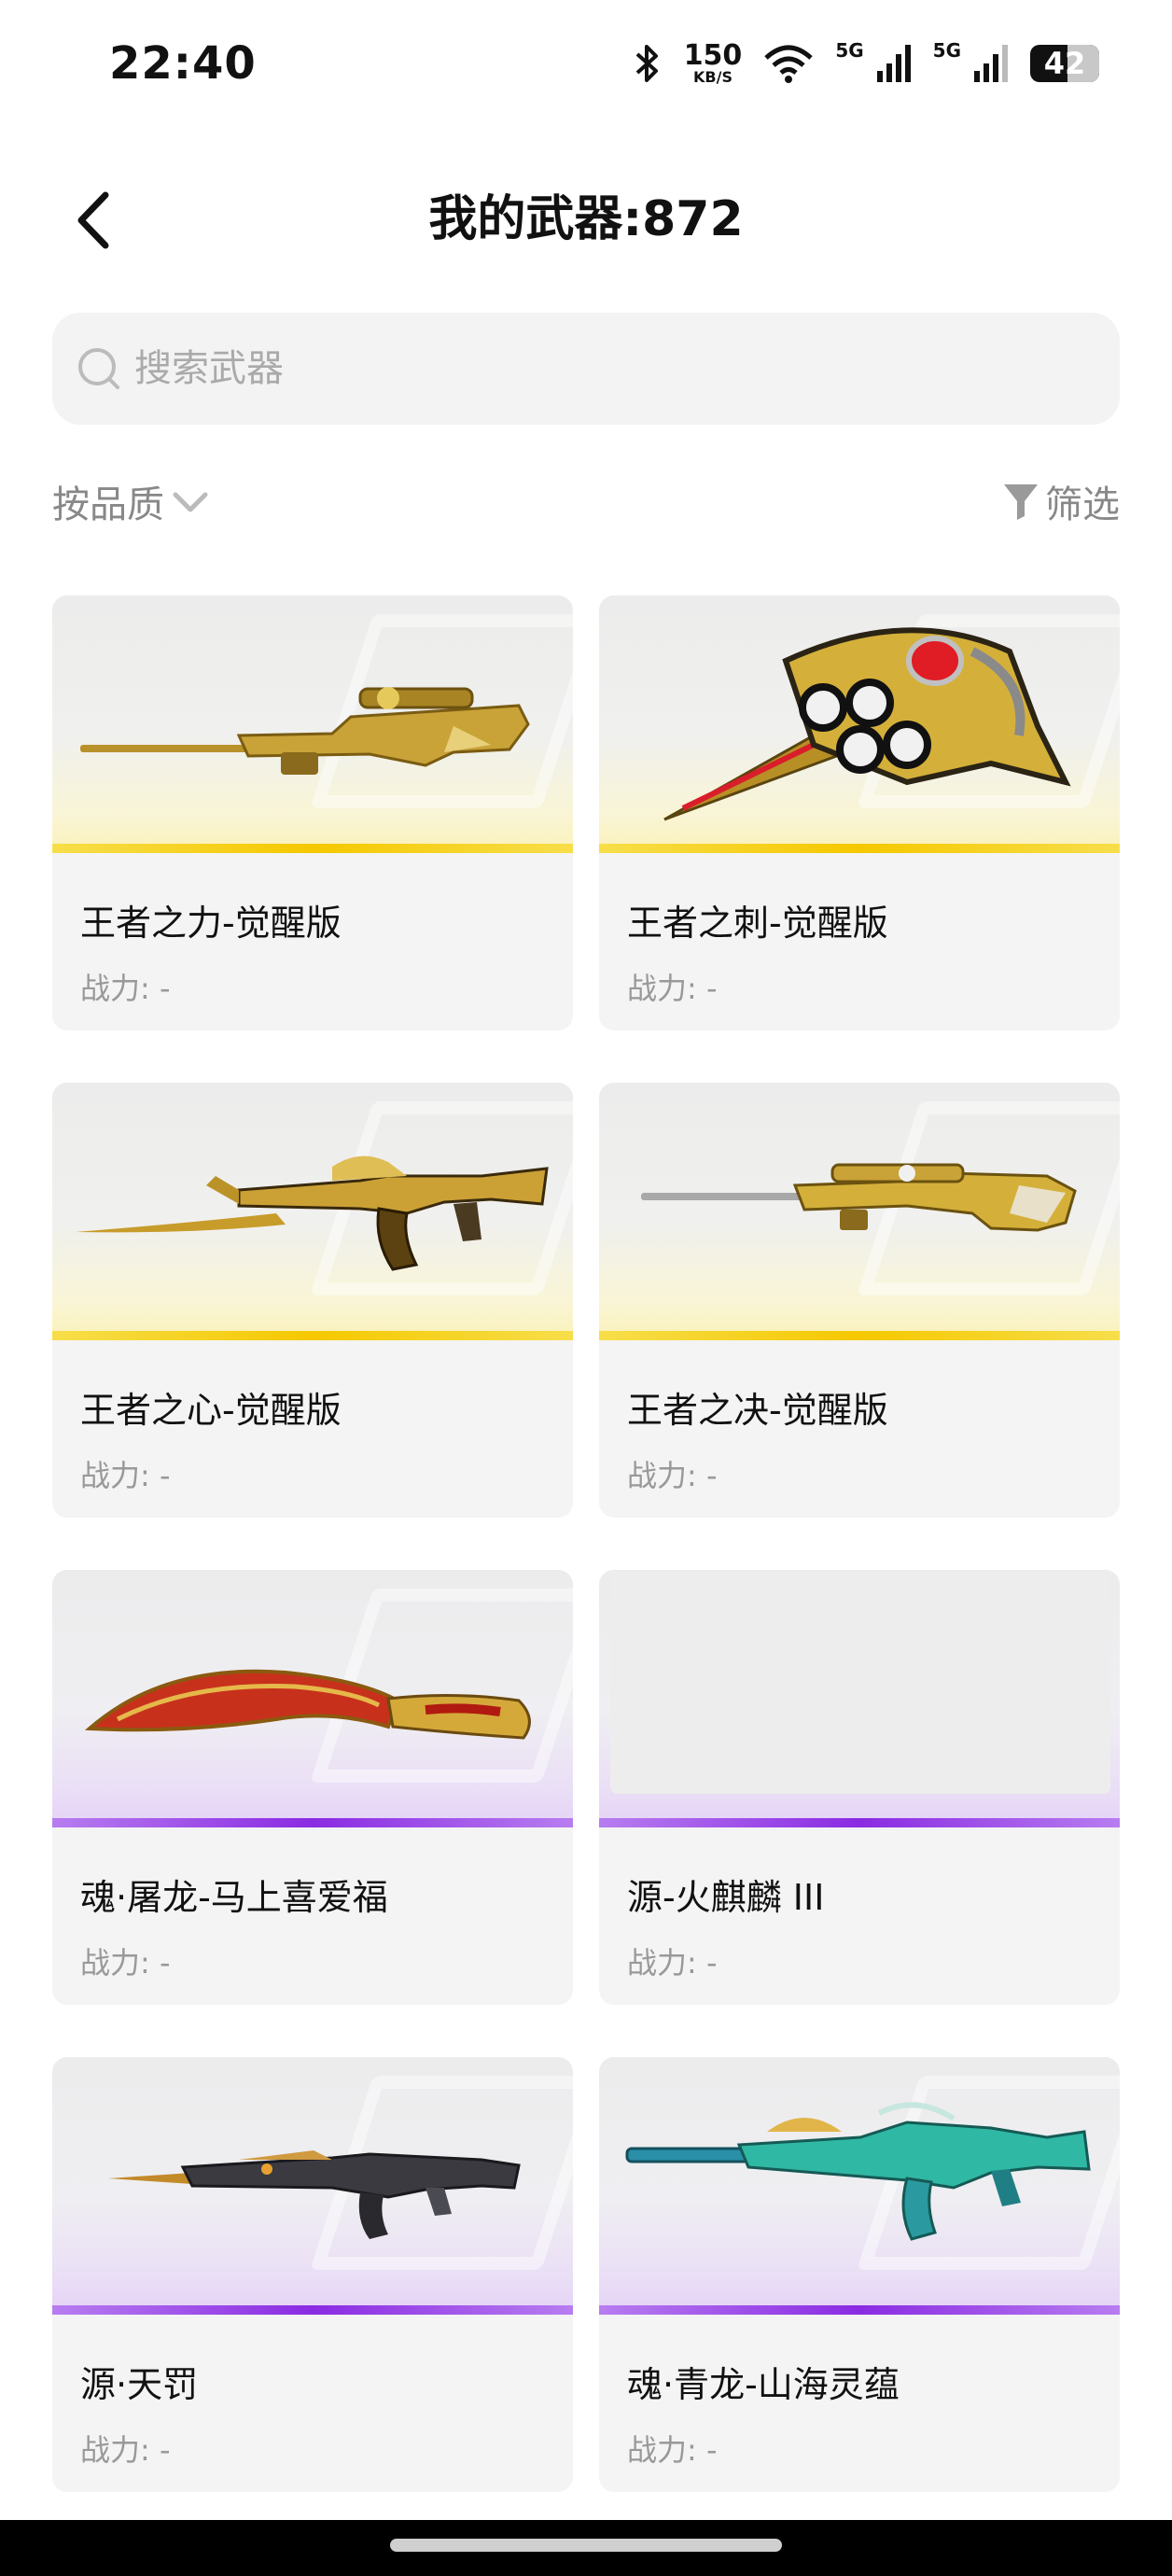  What do you see at coordinates (108, 504) in the screenshot?
I see `sort-label: 按品质` at bounding box center [108, 504].